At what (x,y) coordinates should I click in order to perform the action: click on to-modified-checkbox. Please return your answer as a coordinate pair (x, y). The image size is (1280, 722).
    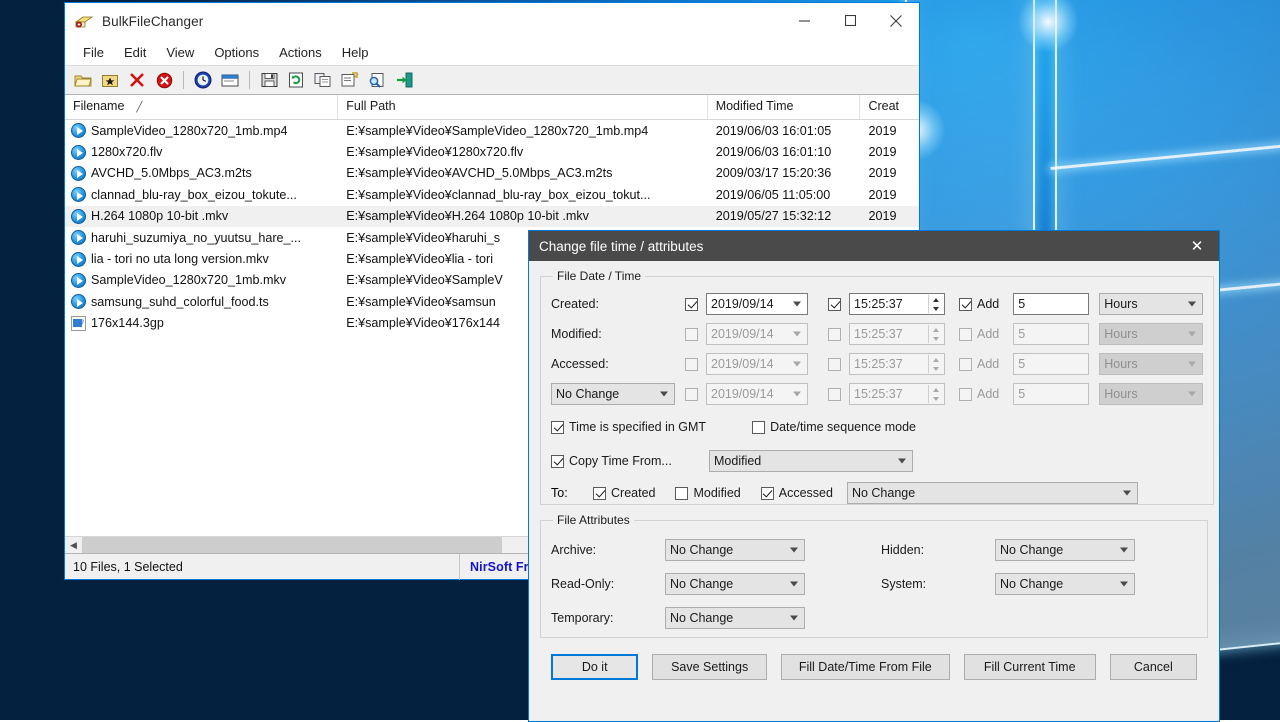
    Looking at the image, I should click on (681, 493).